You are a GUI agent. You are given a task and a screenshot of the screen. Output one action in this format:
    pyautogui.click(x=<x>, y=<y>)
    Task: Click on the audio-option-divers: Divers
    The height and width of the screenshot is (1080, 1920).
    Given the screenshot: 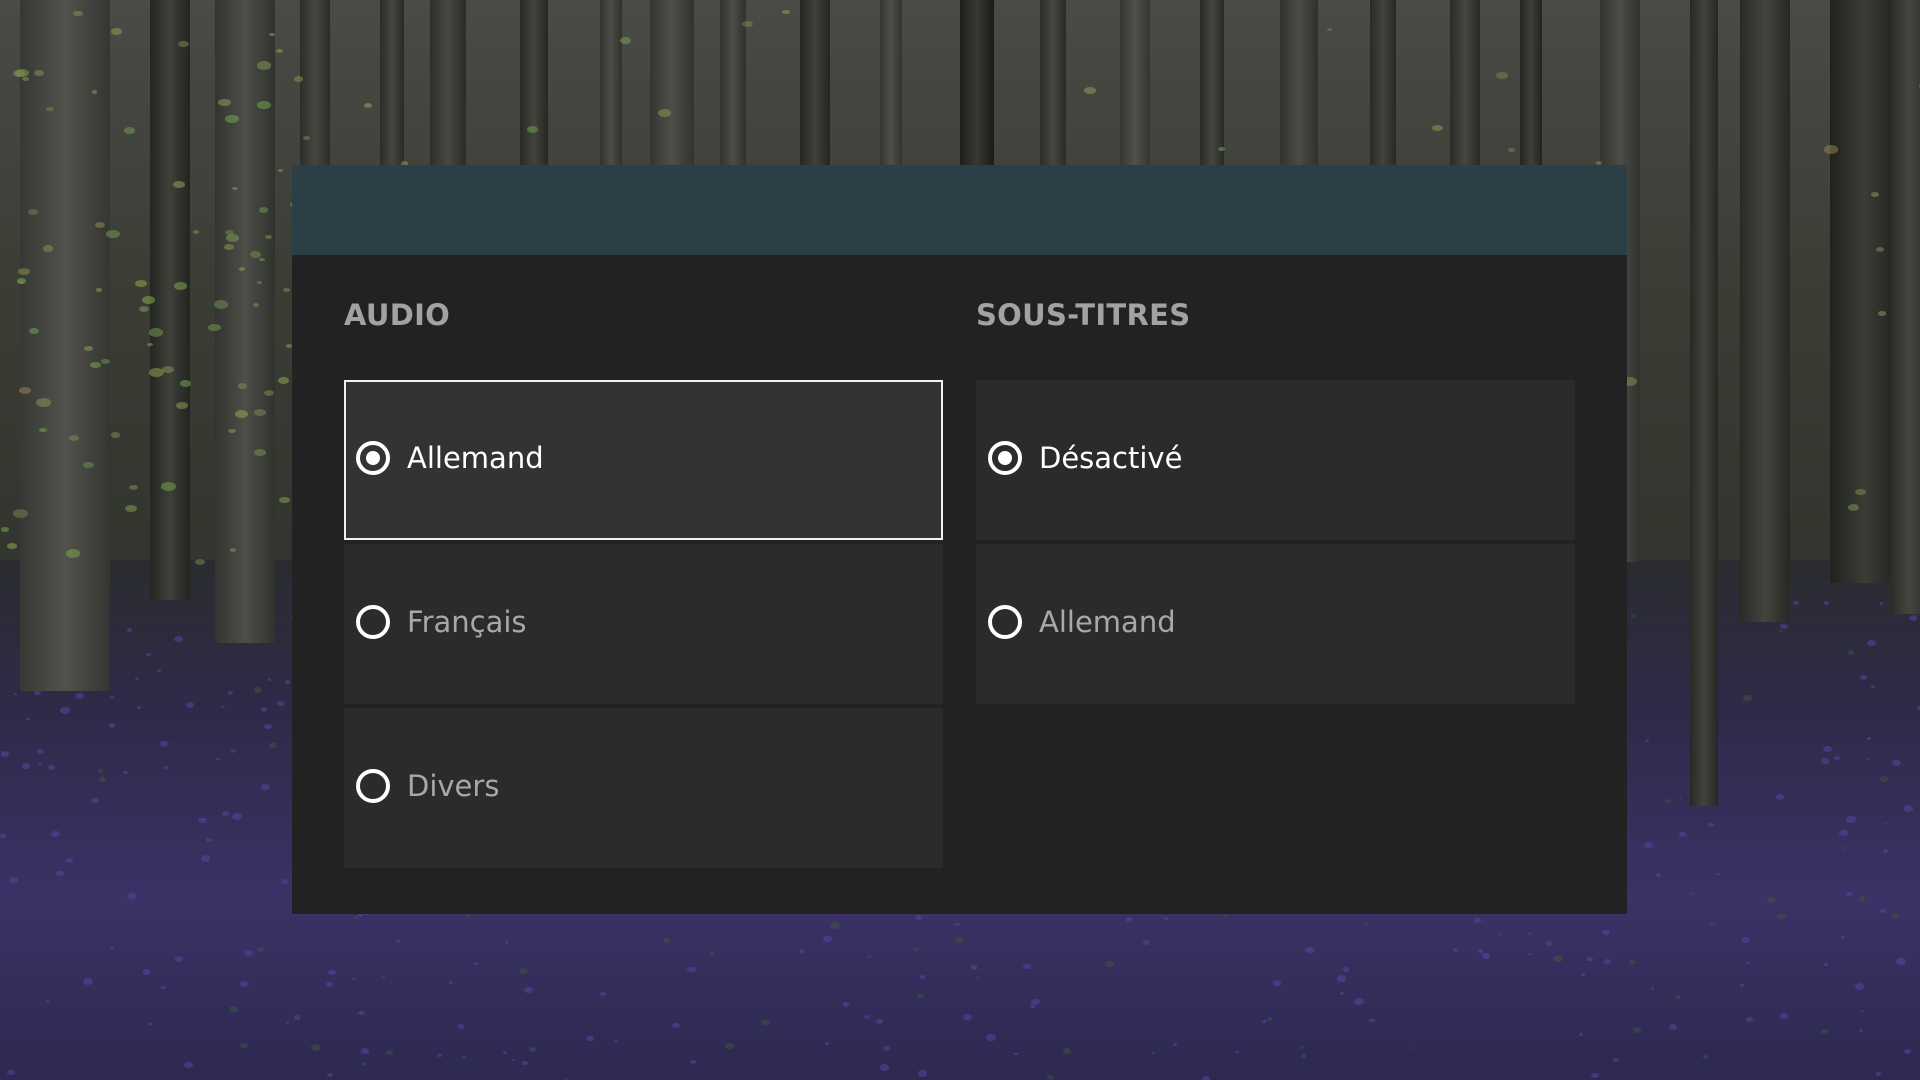 What is the action you would take?
    pyautogui.click(x=643, y=788)
    